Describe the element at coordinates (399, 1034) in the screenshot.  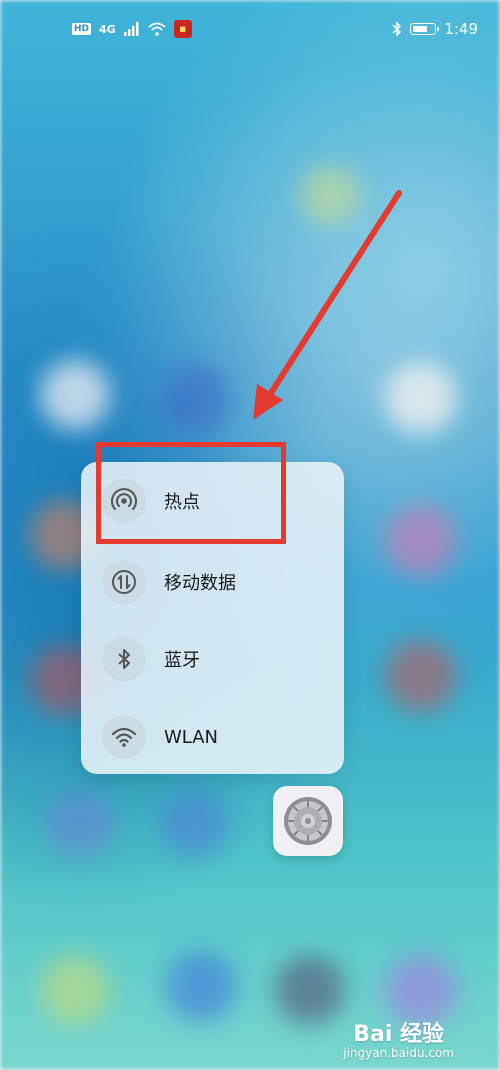
I see `watermark-brand: Bai 经验` at that location.